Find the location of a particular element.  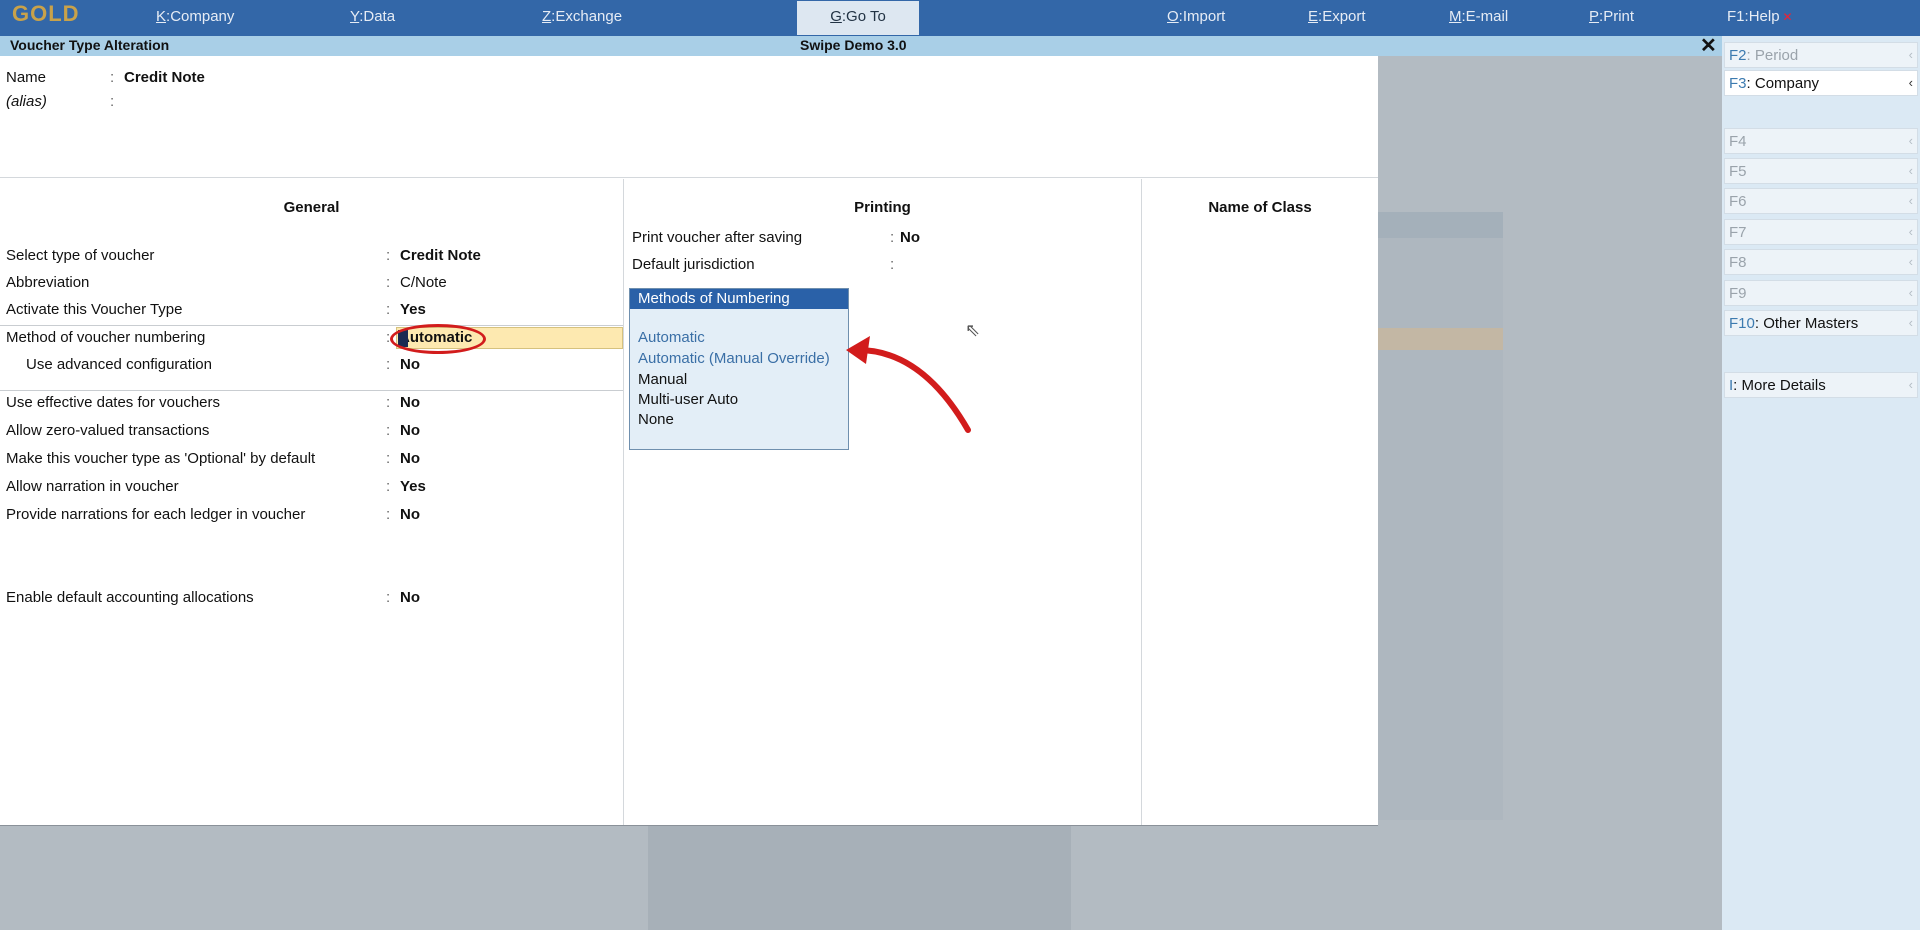

row-allow-zero-valued: Allow zero-valued transactions: No is located at coordinates (311, 431).